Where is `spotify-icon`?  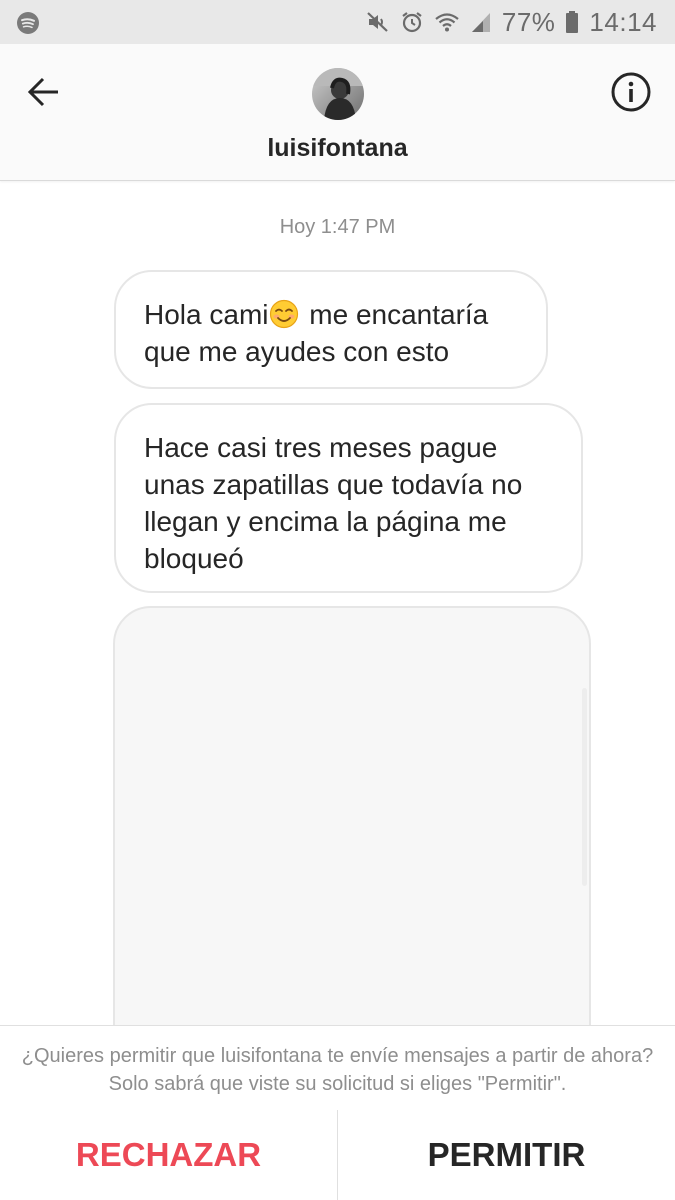 spotify-icon is located at coordinates (28, 23).